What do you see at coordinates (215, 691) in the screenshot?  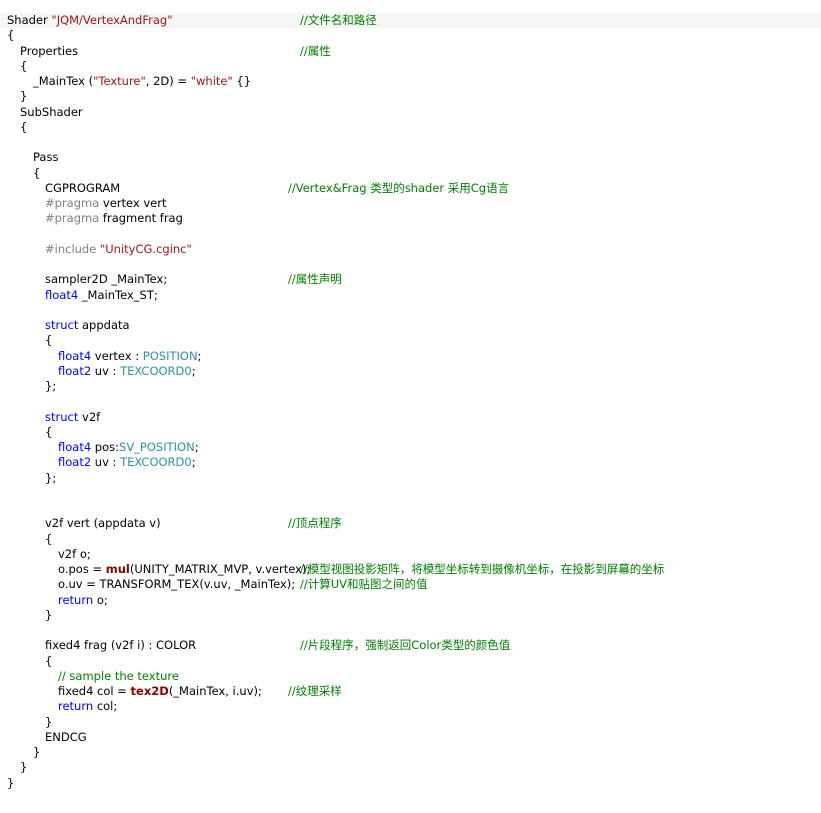 I see `code-token: (_MainTex, i.uv);` at bounding box center [215, 691].